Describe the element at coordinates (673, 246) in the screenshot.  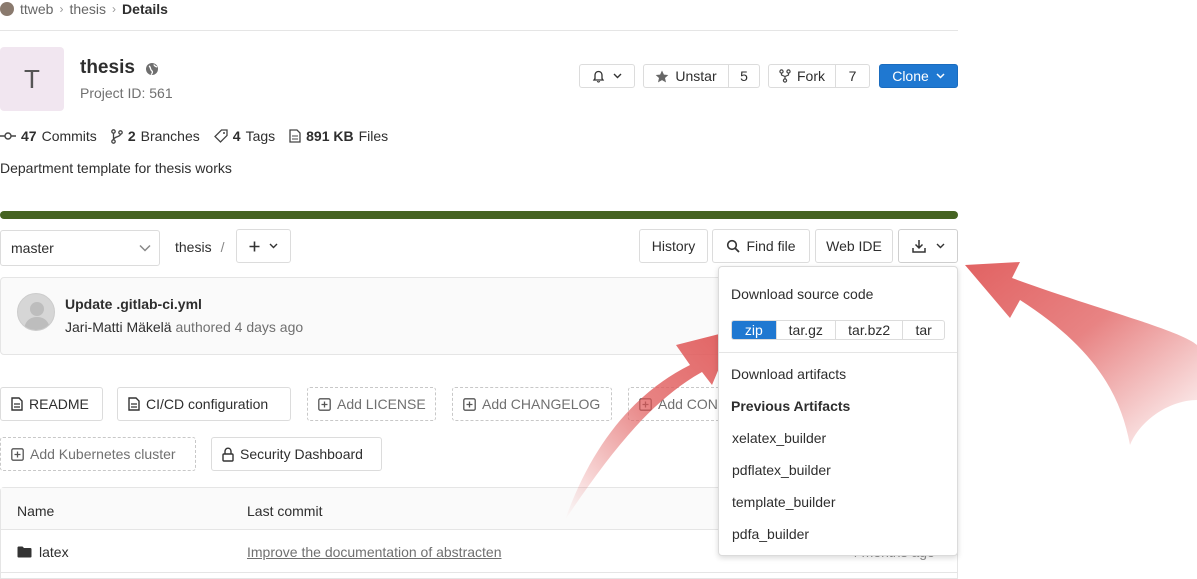
I see `history-button: History` at that location.